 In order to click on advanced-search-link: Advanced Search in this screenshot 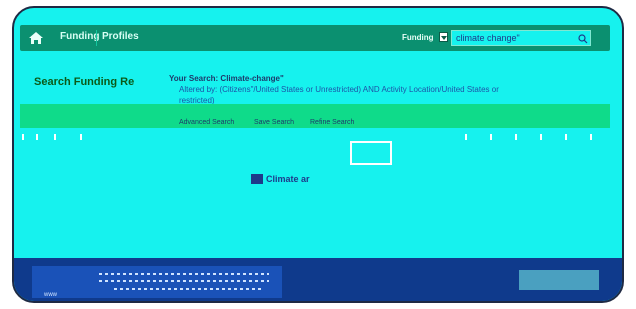, I will do `click(206, 122)`.